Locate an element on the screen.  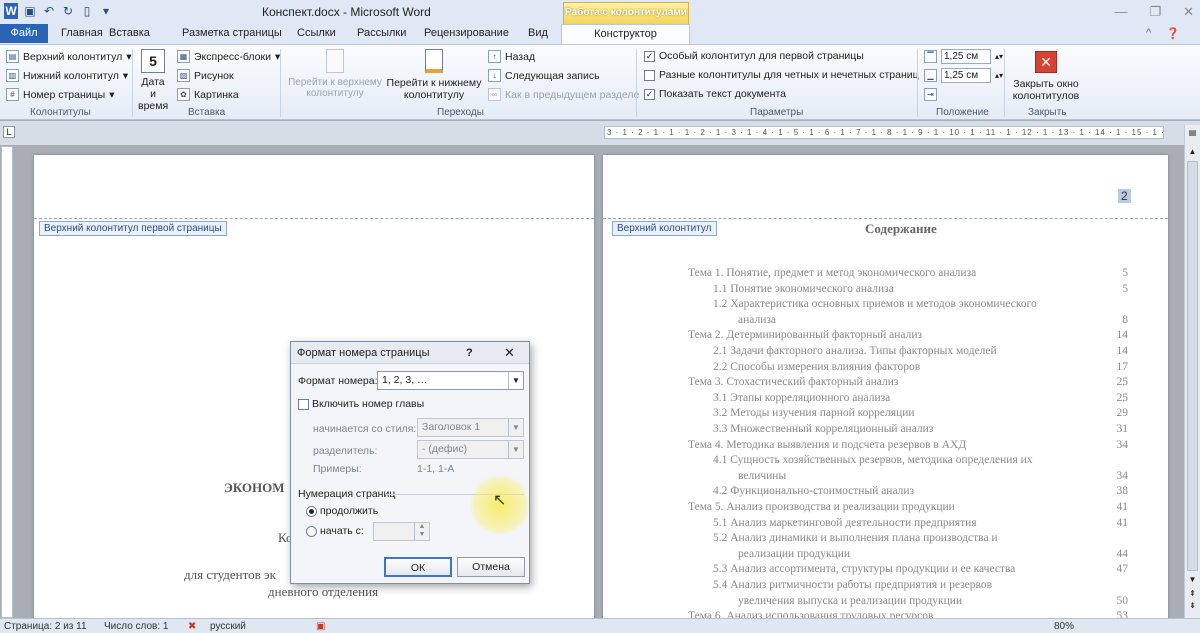
format-select: 1, 2, 3, … ▼ is located at coordinates (450, 380).